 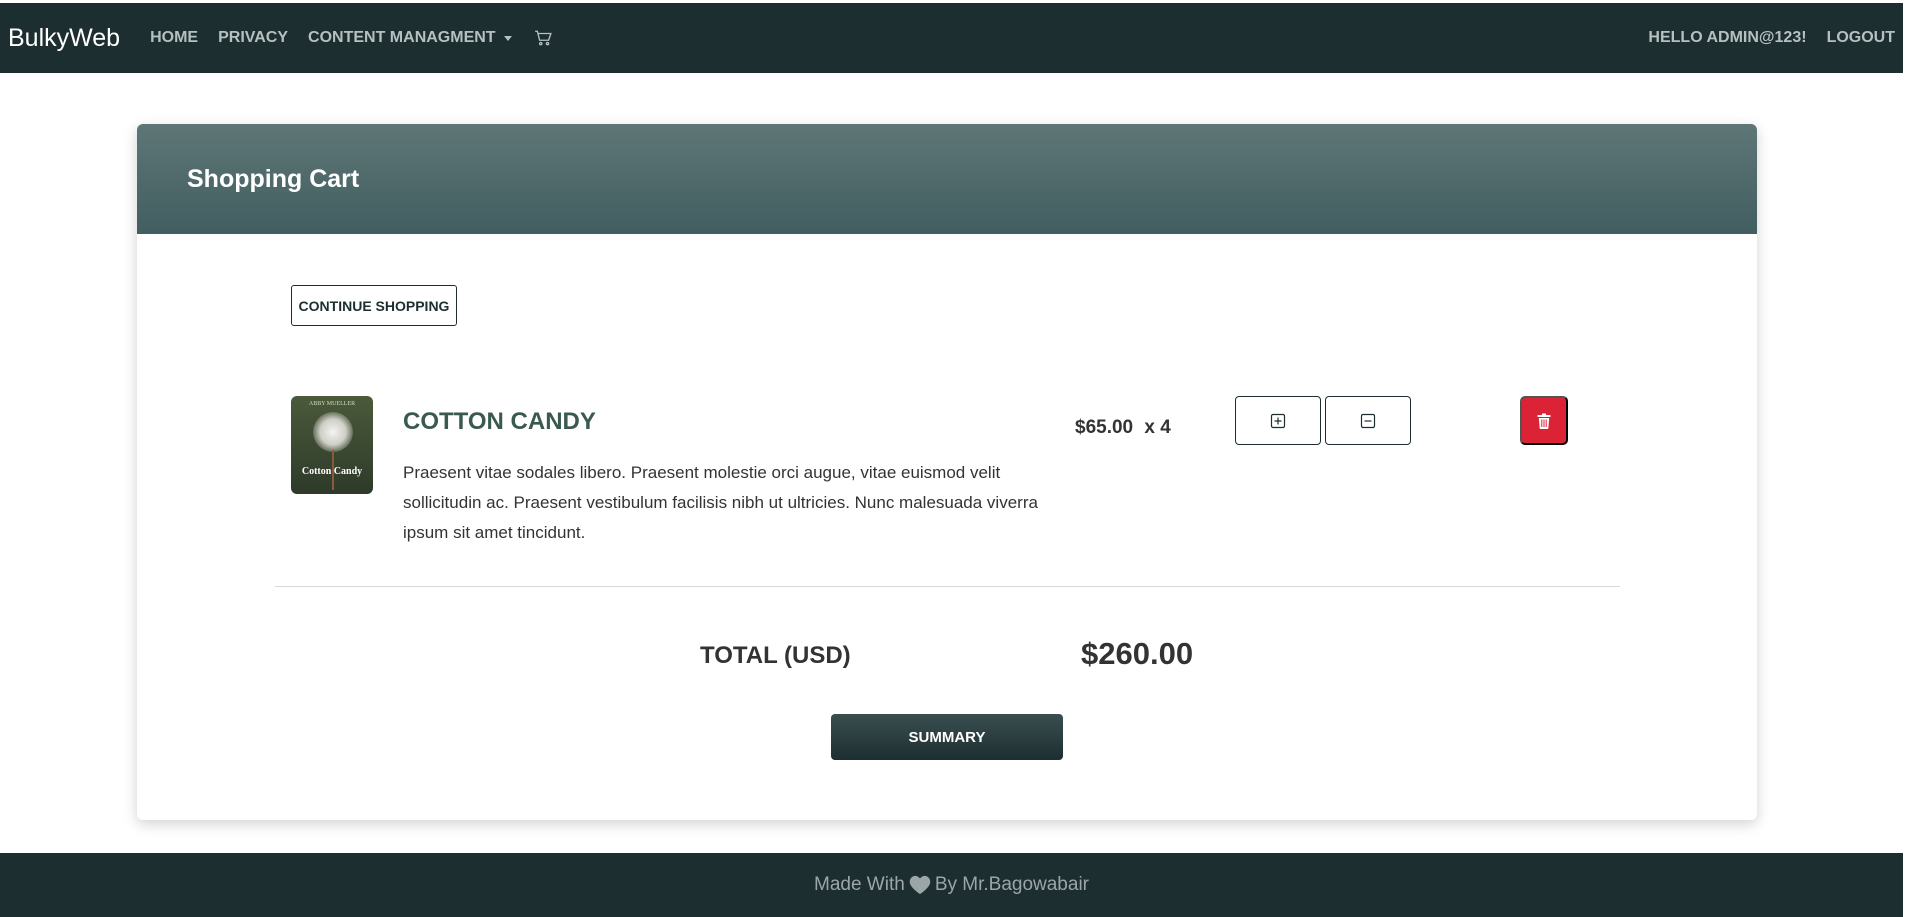 I want to click on card-header: Shopping Cart, so click(x=947, y=179).